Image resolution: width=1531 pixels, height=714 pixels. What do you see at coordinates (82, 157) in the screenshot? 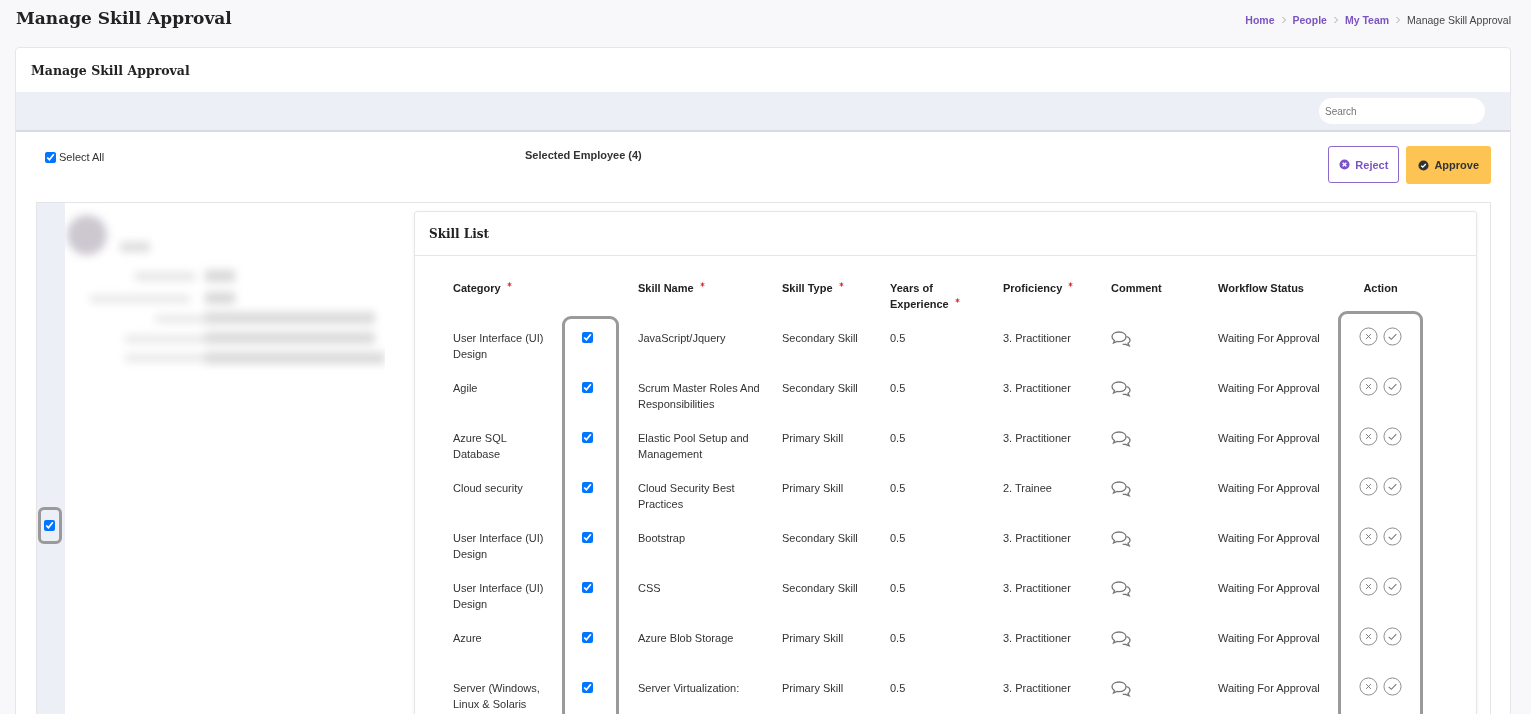
I see `select-all-label: Select All` at bounding box center [82, 157].